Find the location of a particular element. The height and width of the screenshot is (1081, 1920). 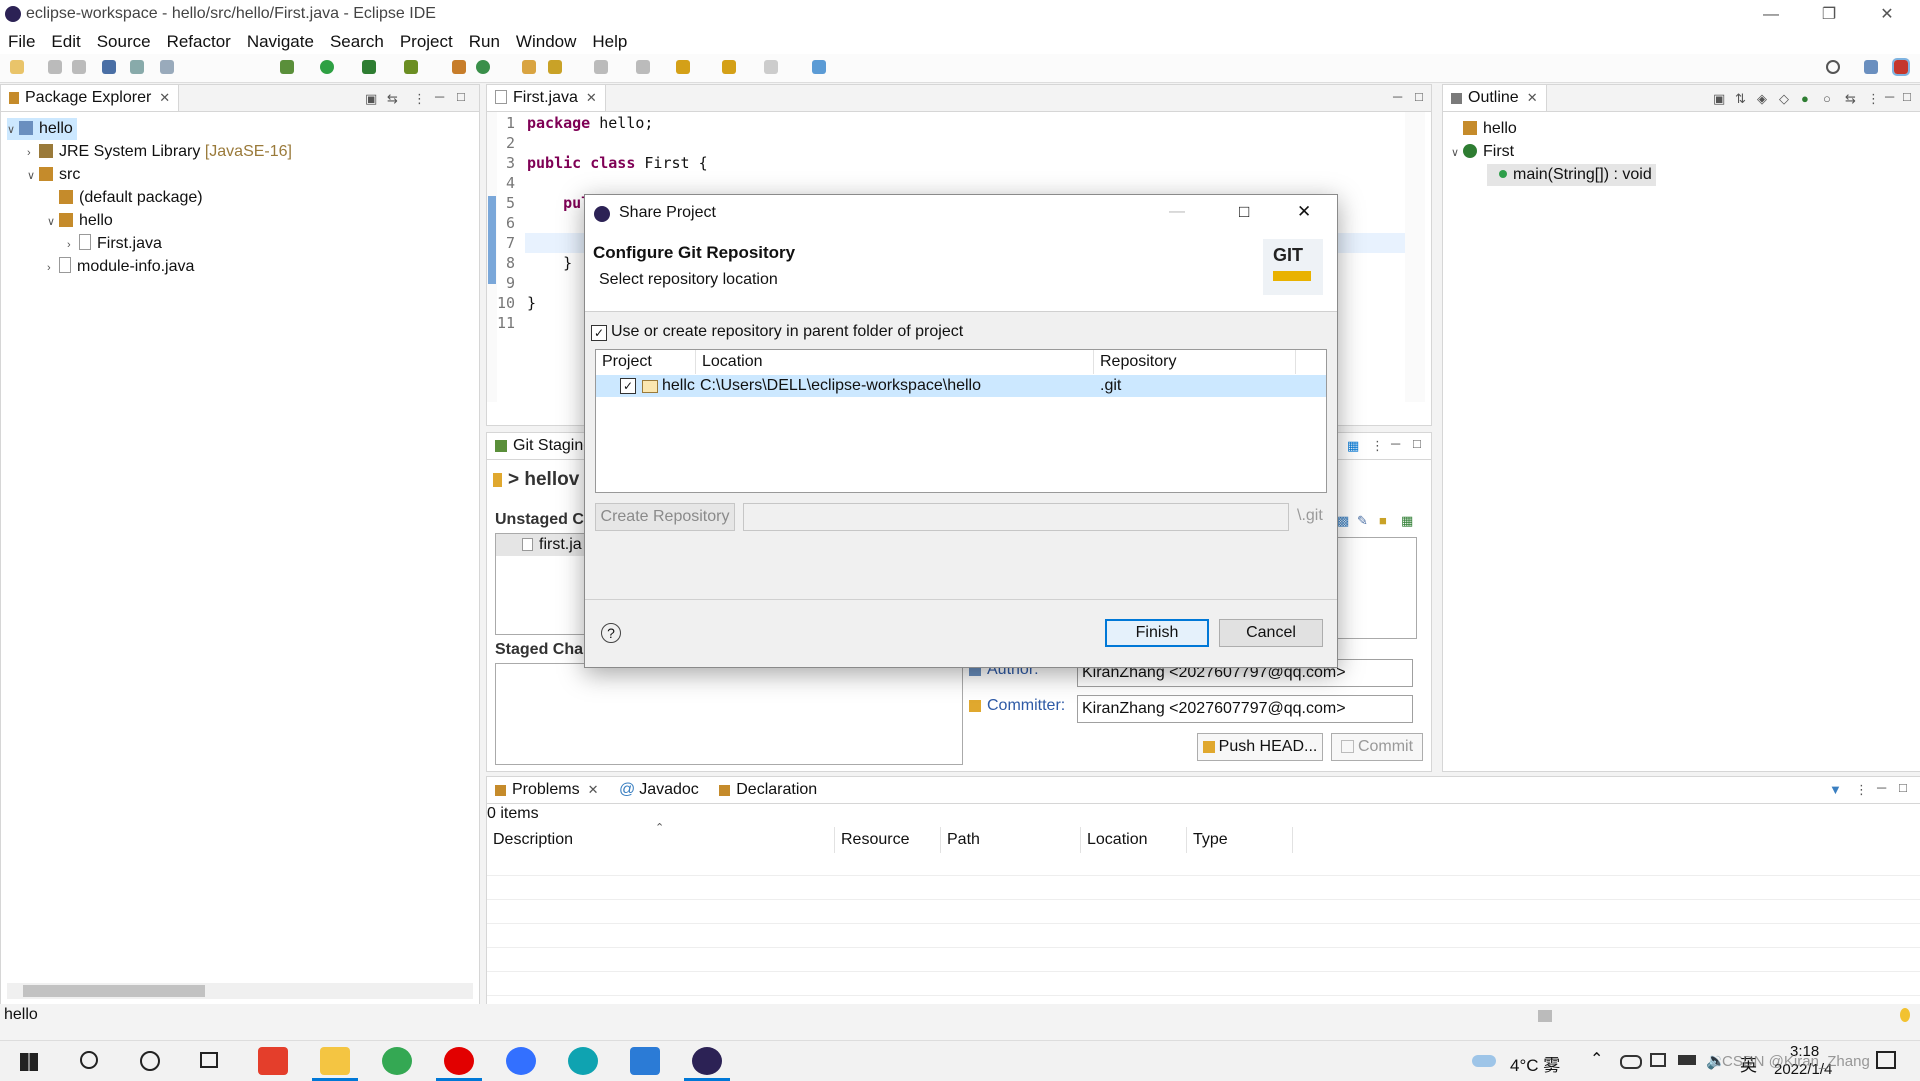

create-repository-button: Create Repository is located at coordinates (665, 517).